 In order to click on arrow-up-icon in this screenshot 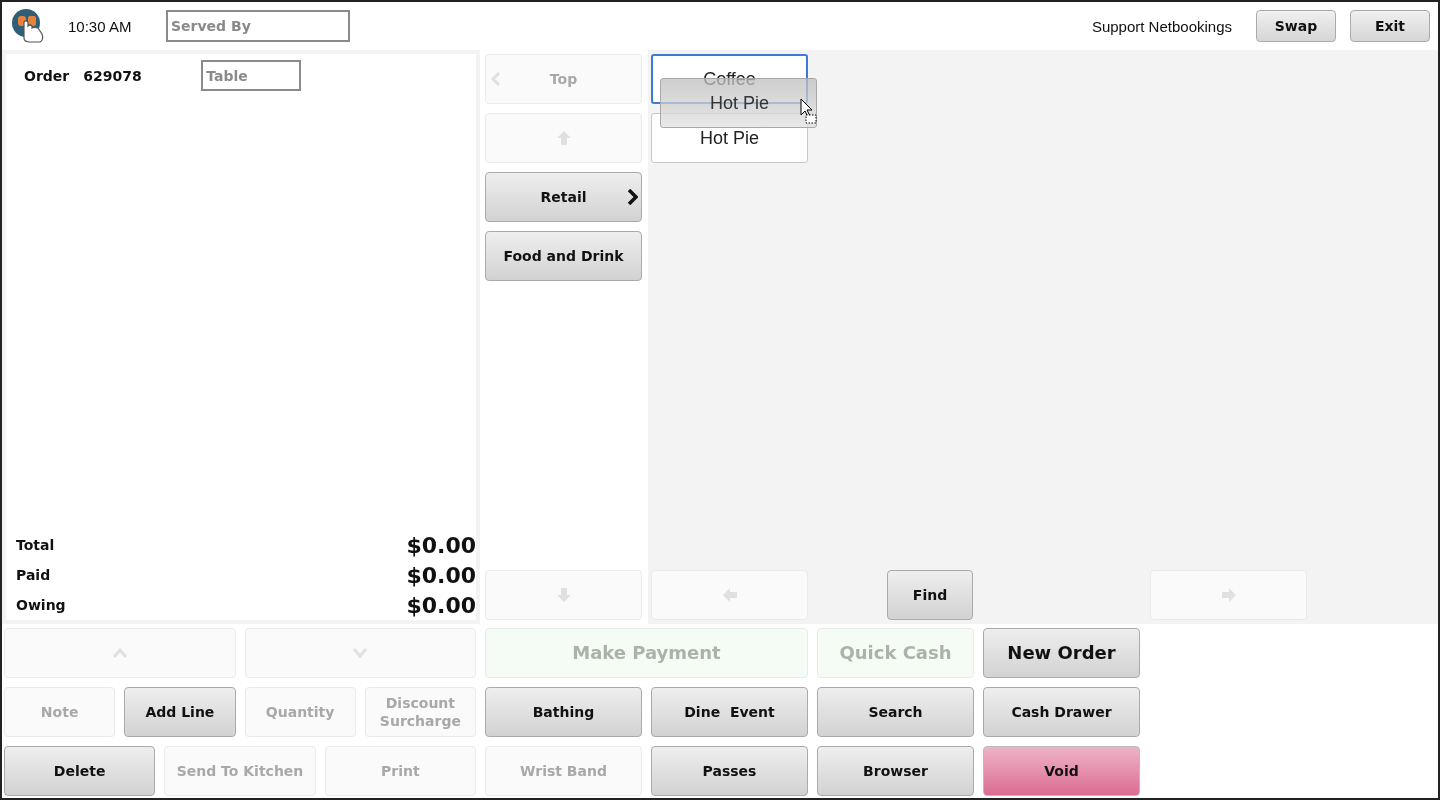, I will do `click(563, 138)`.